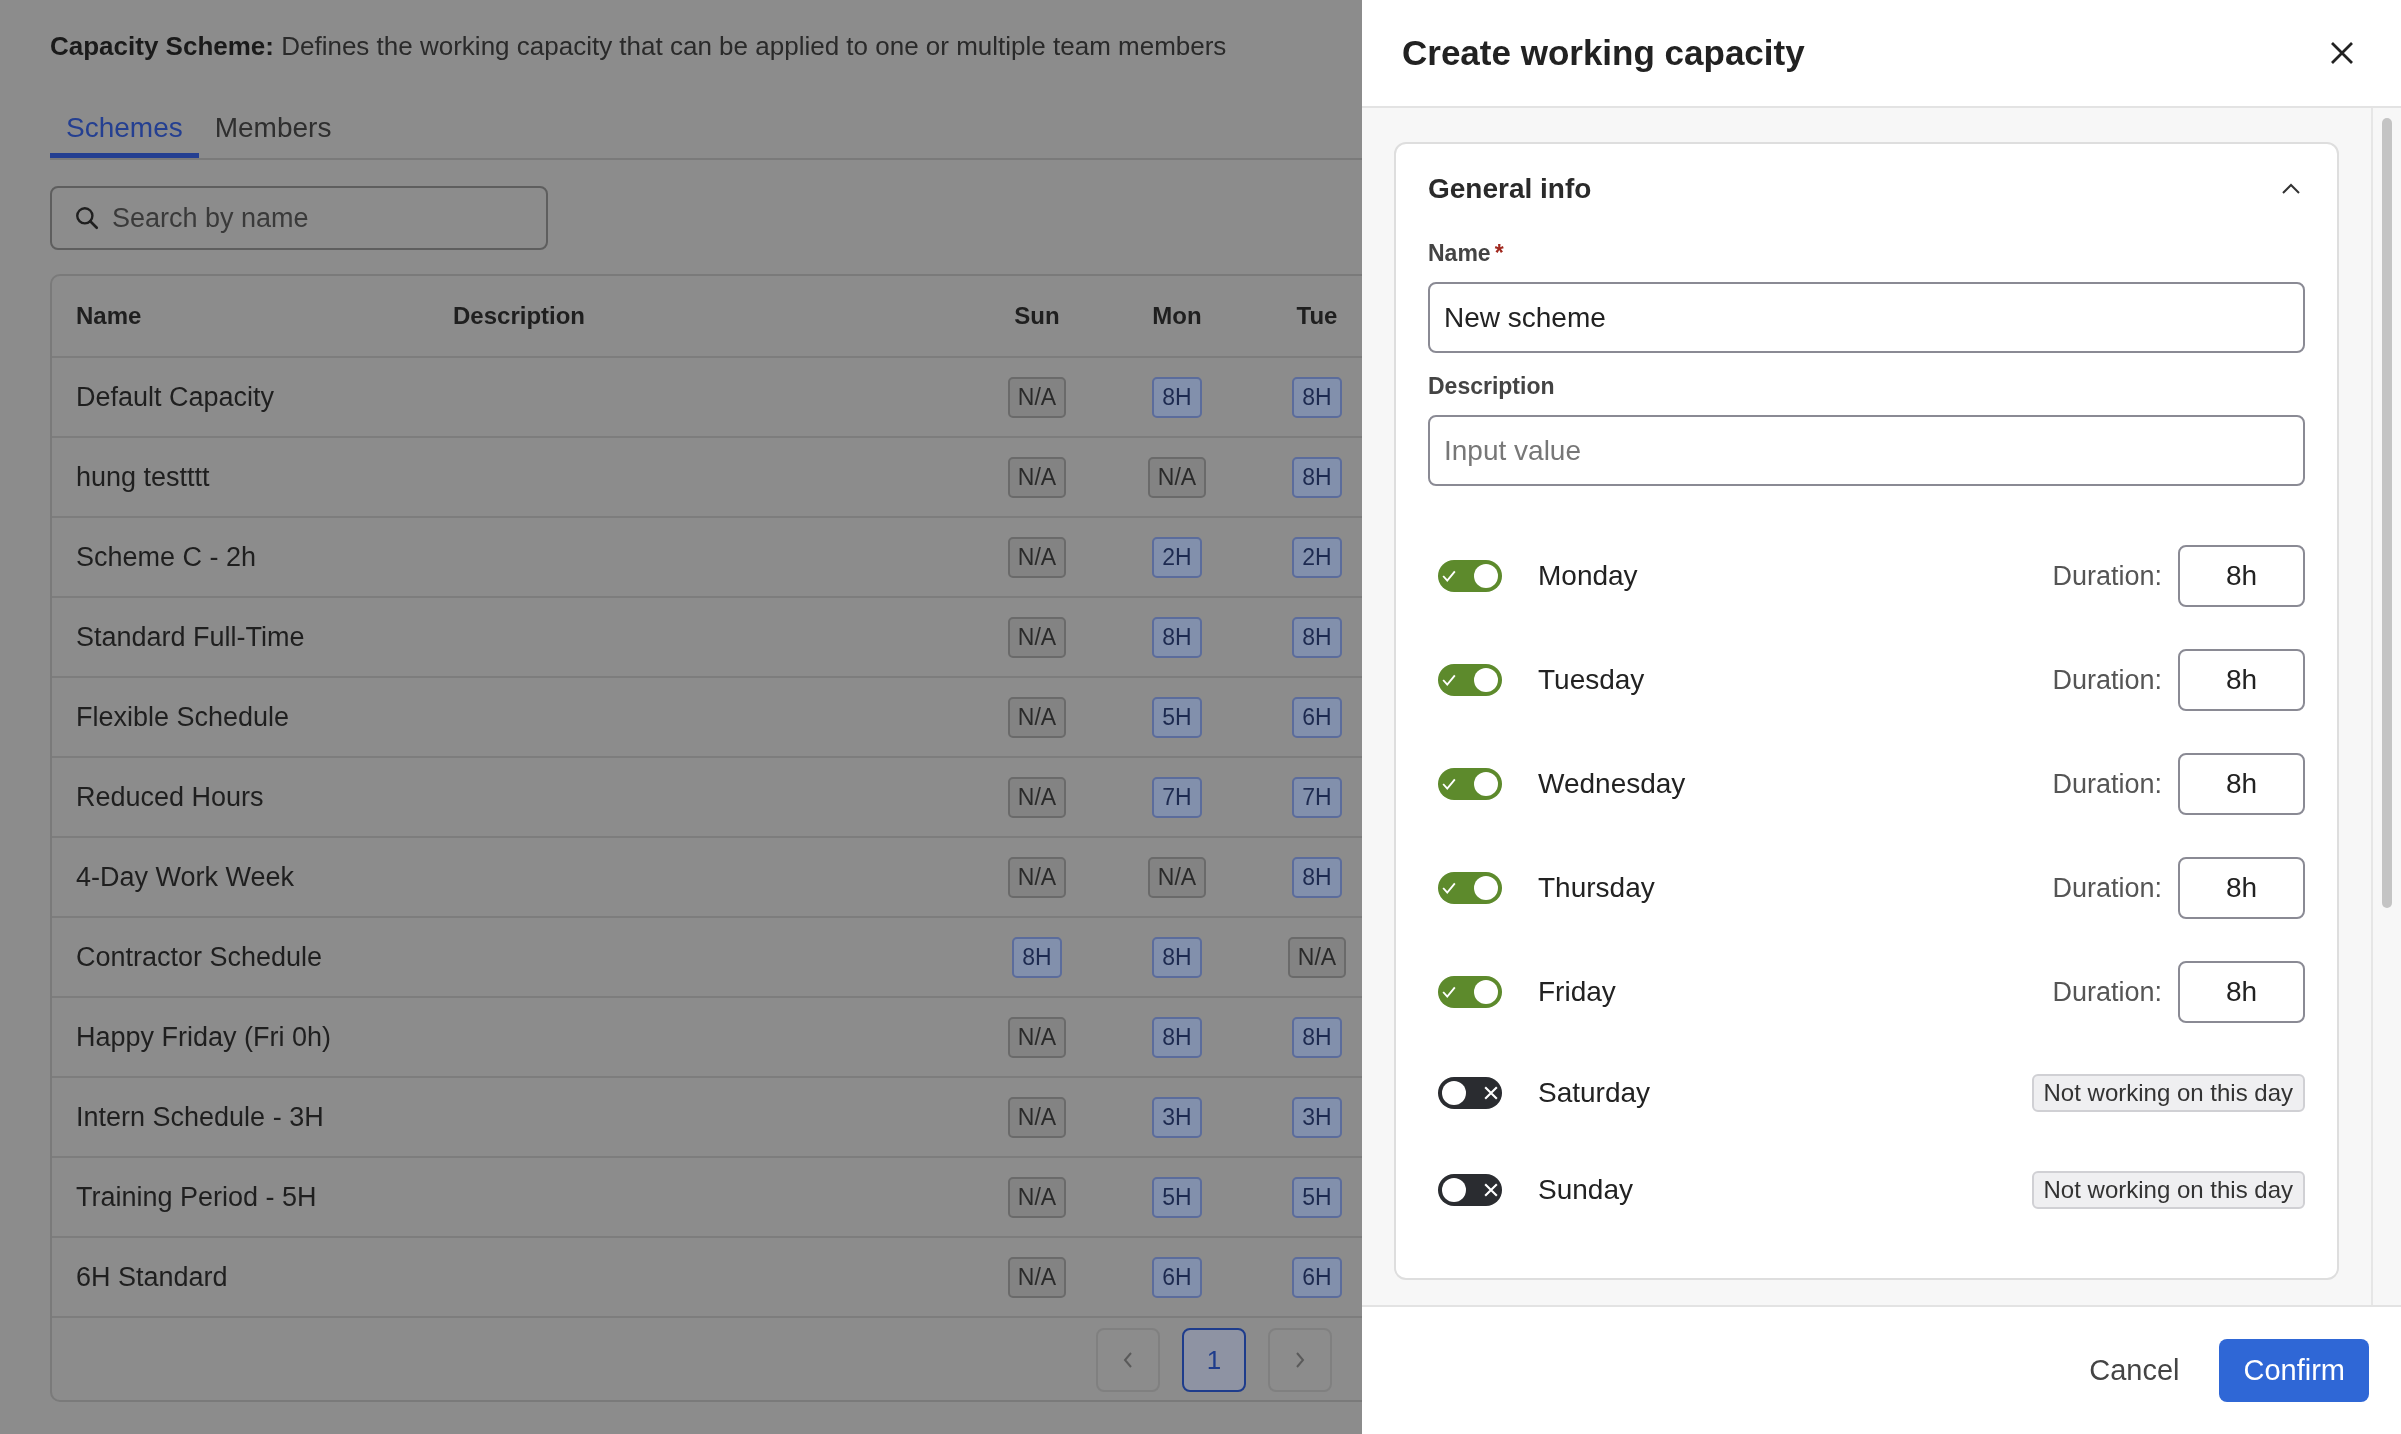 The height and width of the screenshot is (1434, 2401). I want to click on table-cell-text: Default Capacity, so click(175, 397).